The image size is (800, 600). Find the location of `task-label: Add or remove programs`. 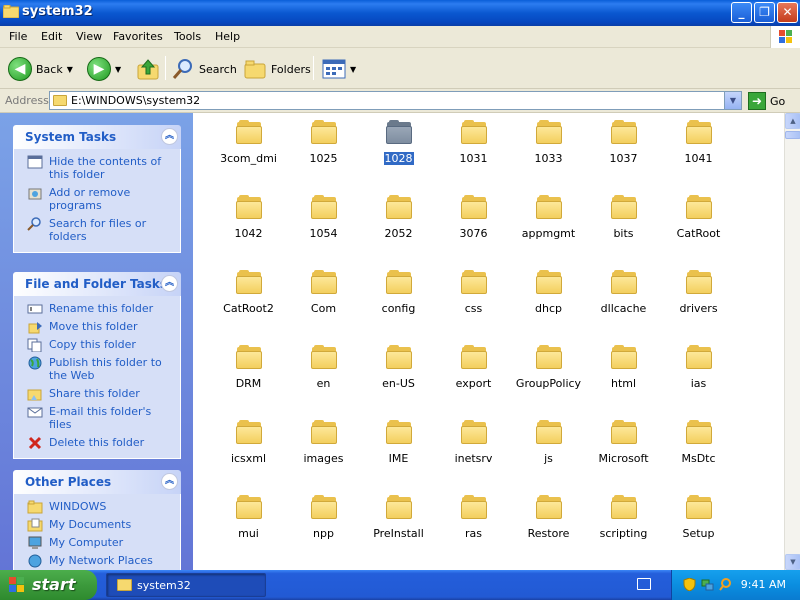

task-label: Add or remove programs is located at coordinates (90, 199).